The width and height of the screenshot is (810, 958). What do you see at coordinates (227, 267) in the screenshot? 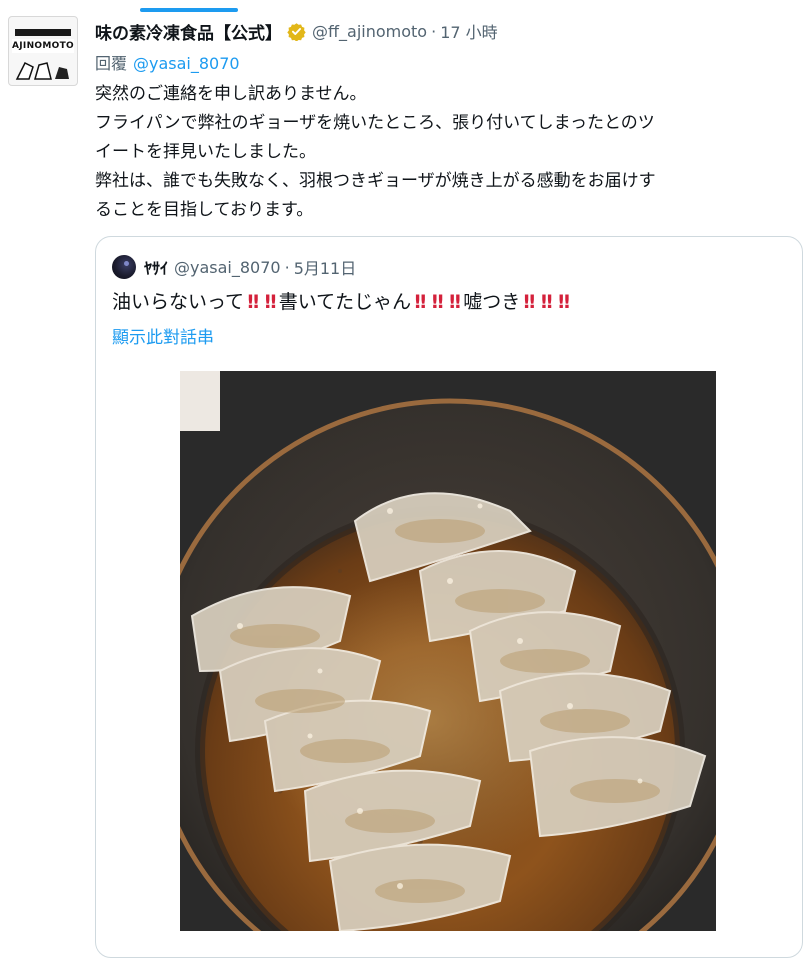
I see `quoted-user-handle: @yasai_8070` at bounding box center [227, 267].